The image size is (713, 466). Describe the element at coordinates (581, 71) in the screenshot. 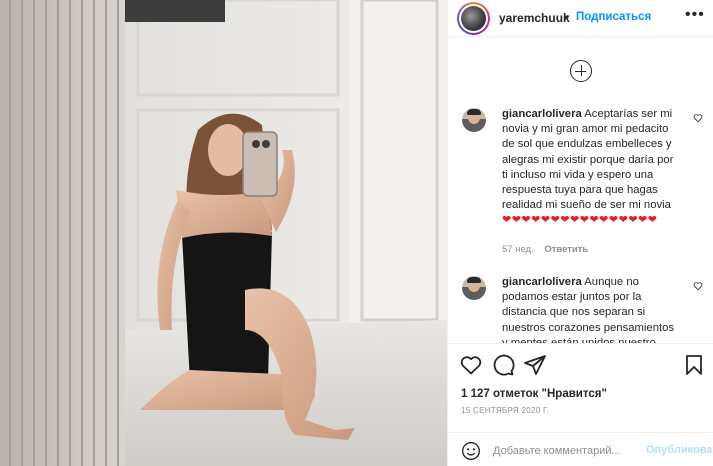

I see `load-more-comments-icon` at that location.